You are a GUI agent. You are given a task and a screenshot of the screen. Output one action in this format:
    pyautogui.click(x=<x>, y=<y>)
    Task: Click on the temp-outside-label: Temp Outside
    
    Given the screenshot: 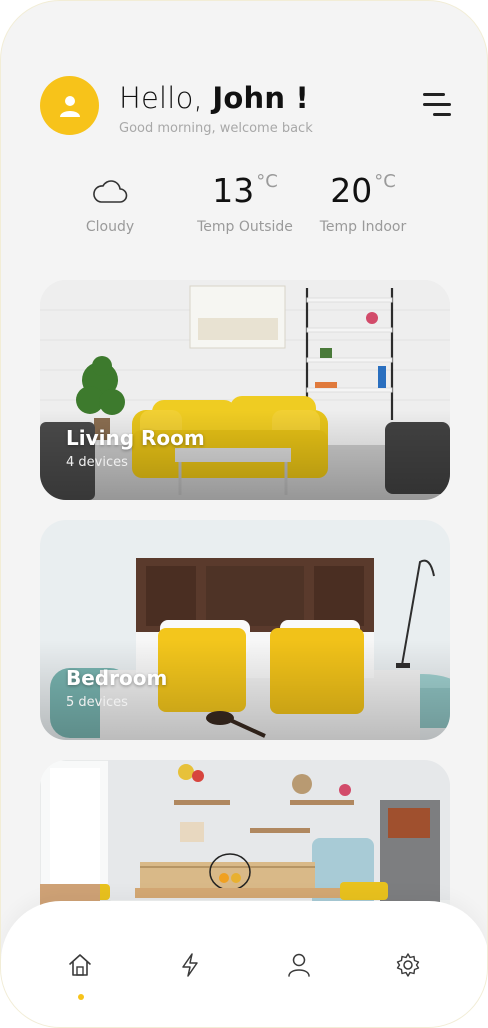 What is the action you would take?
    pyautogui.click(x=245, y=227)
    